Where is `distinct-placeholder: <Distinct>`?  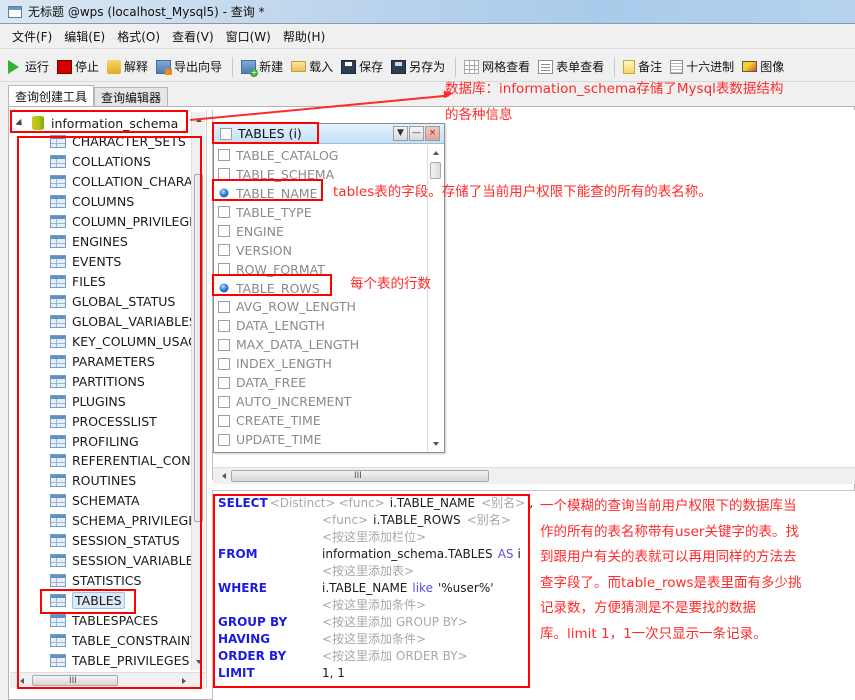 distinct-placeholder: <Distinct> is located at coordinates (303, 503).